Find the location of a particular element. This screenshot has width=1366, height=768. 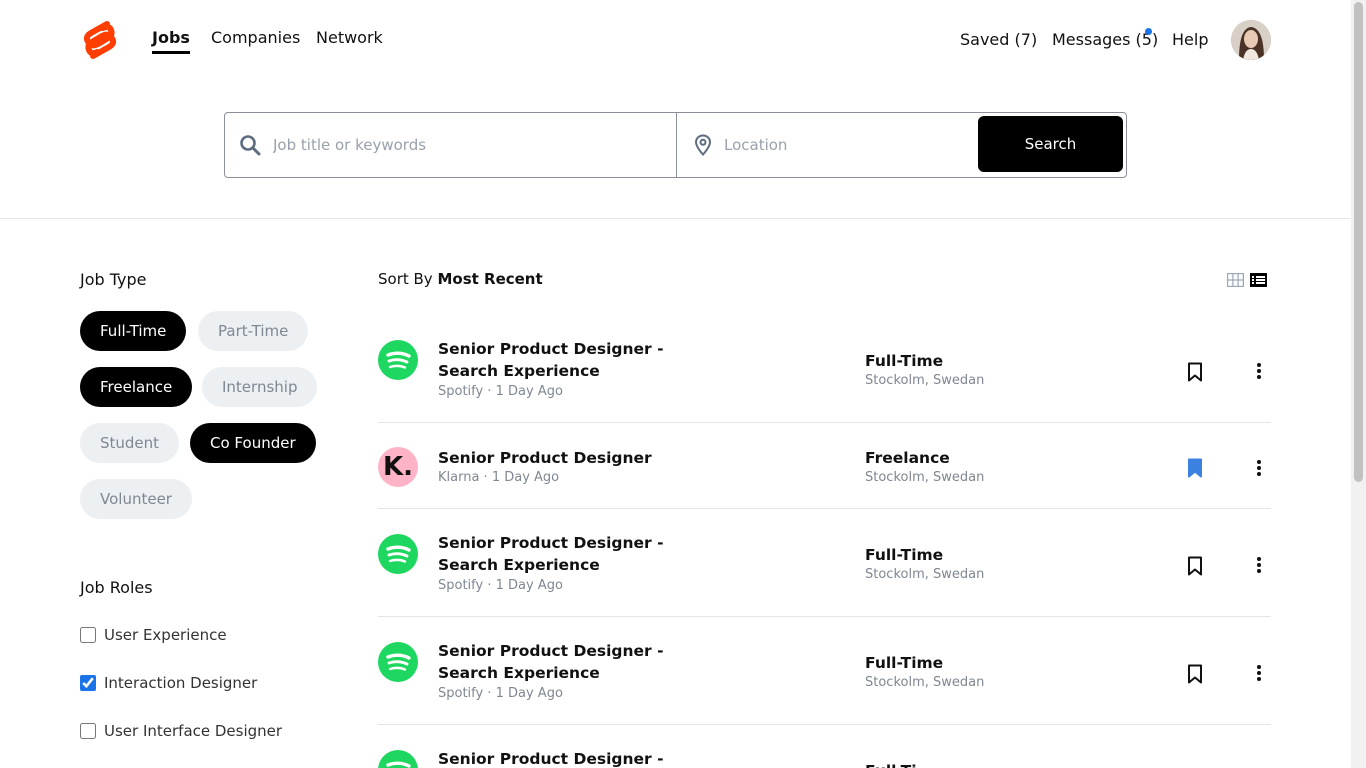

tab-jobs: Jobs is located at coordinates (171, 41).